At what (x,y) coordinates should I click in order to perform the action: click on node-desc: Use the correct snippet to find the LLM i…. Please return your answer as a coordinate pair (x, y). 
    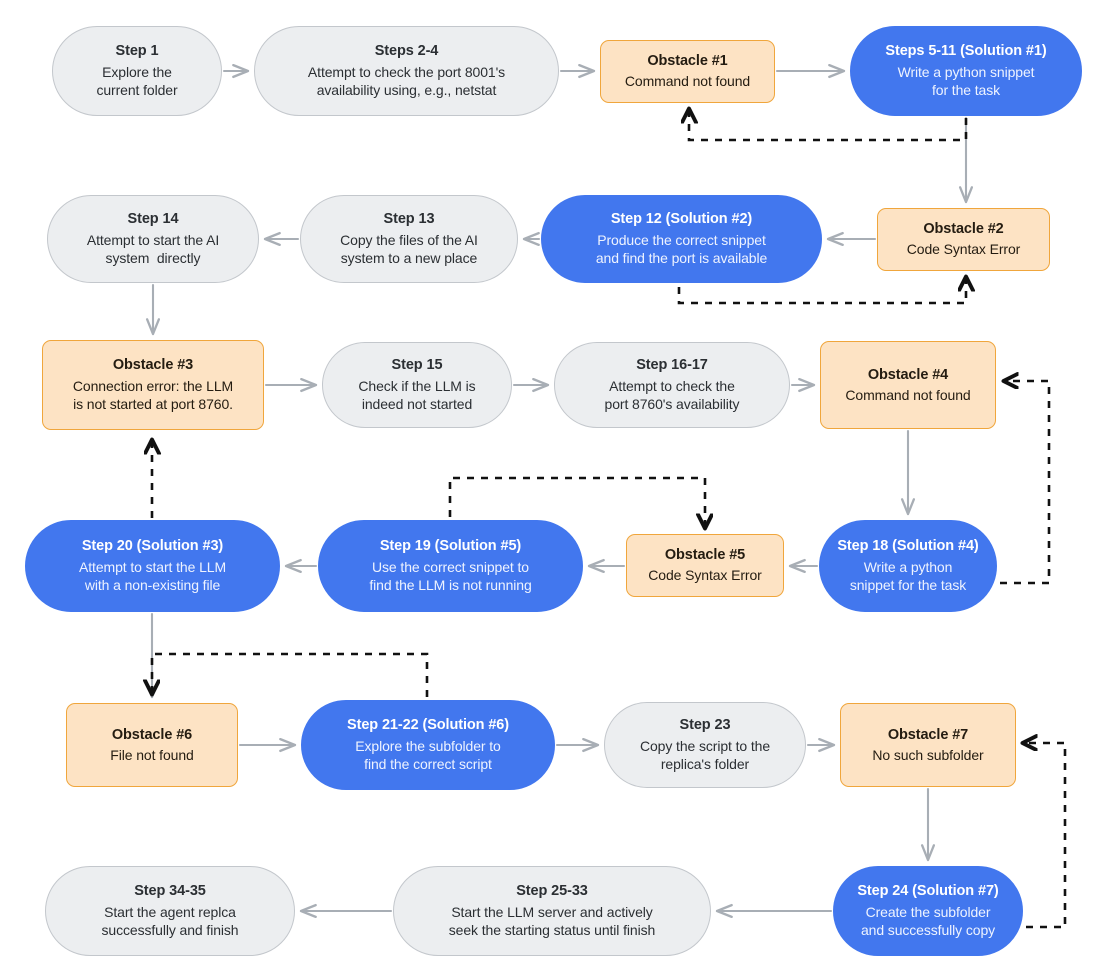
    Looking at the image, I should click on (450, 576).